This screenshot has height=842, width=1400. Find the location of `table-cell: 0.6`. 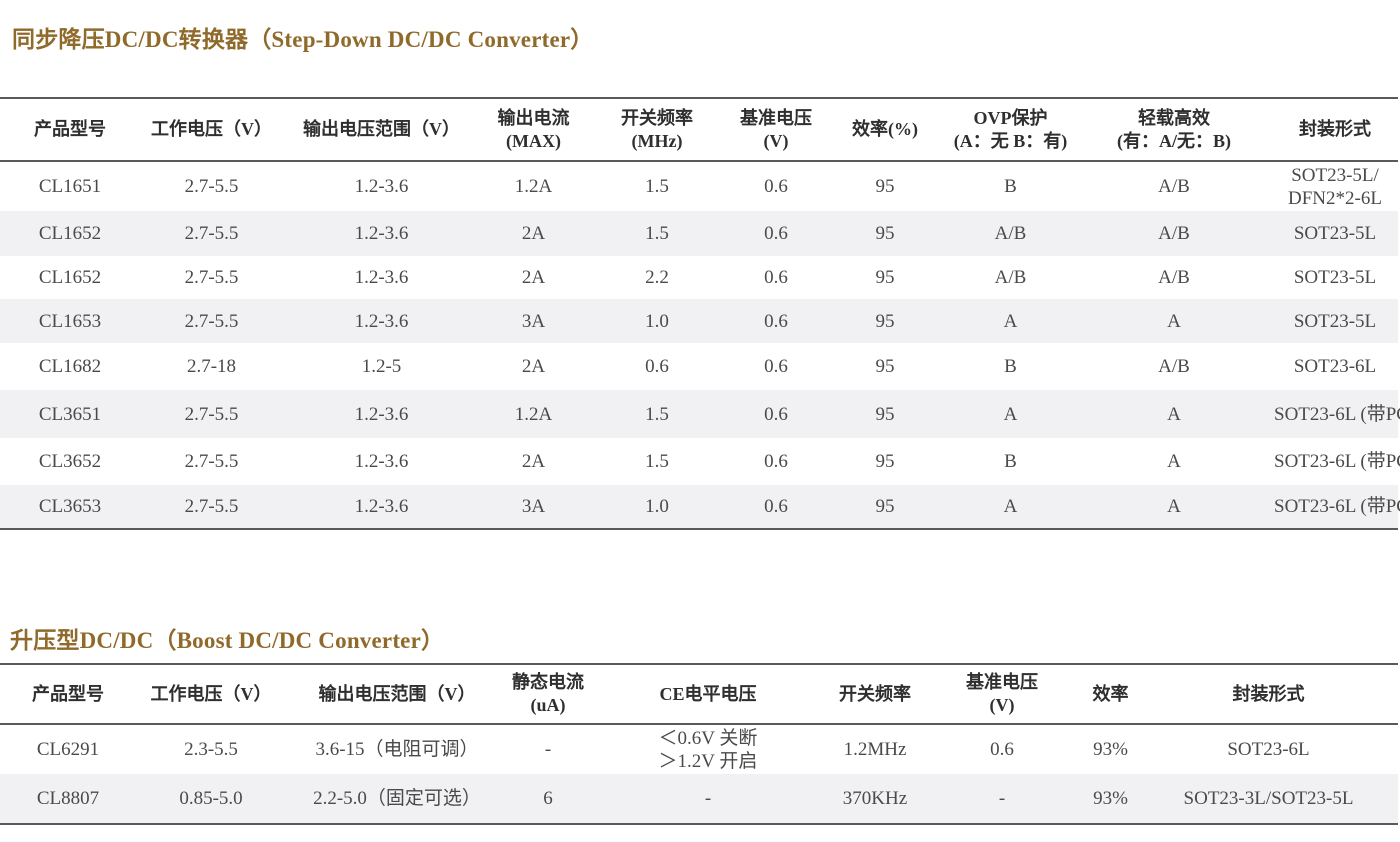

table-cell: 0.6 is located at coordinates (776, 321).